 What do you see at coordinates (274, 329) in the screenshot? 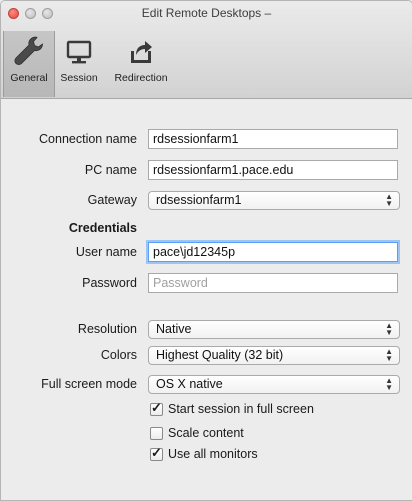
I see `resolution-select: Native ▲ ▼` at bounding box center [274, 329].